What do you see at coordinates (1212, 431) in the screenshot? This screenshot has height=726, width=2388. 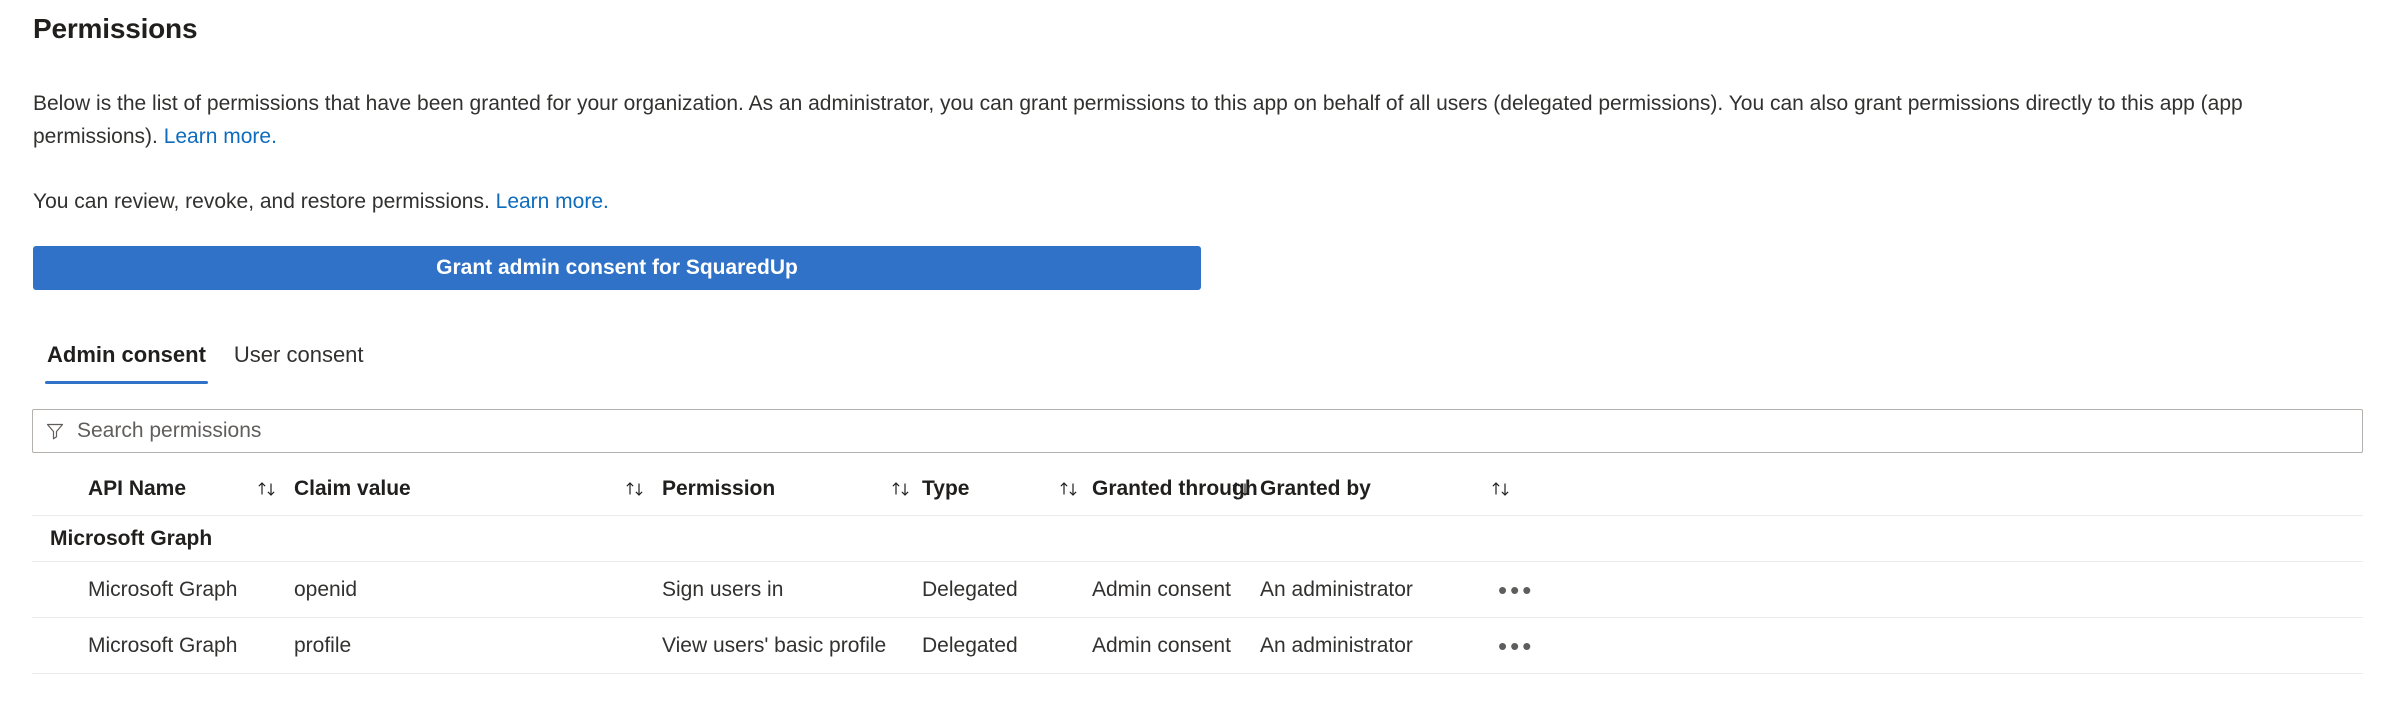 I see `search-input` at bounding box center [1212, 431].